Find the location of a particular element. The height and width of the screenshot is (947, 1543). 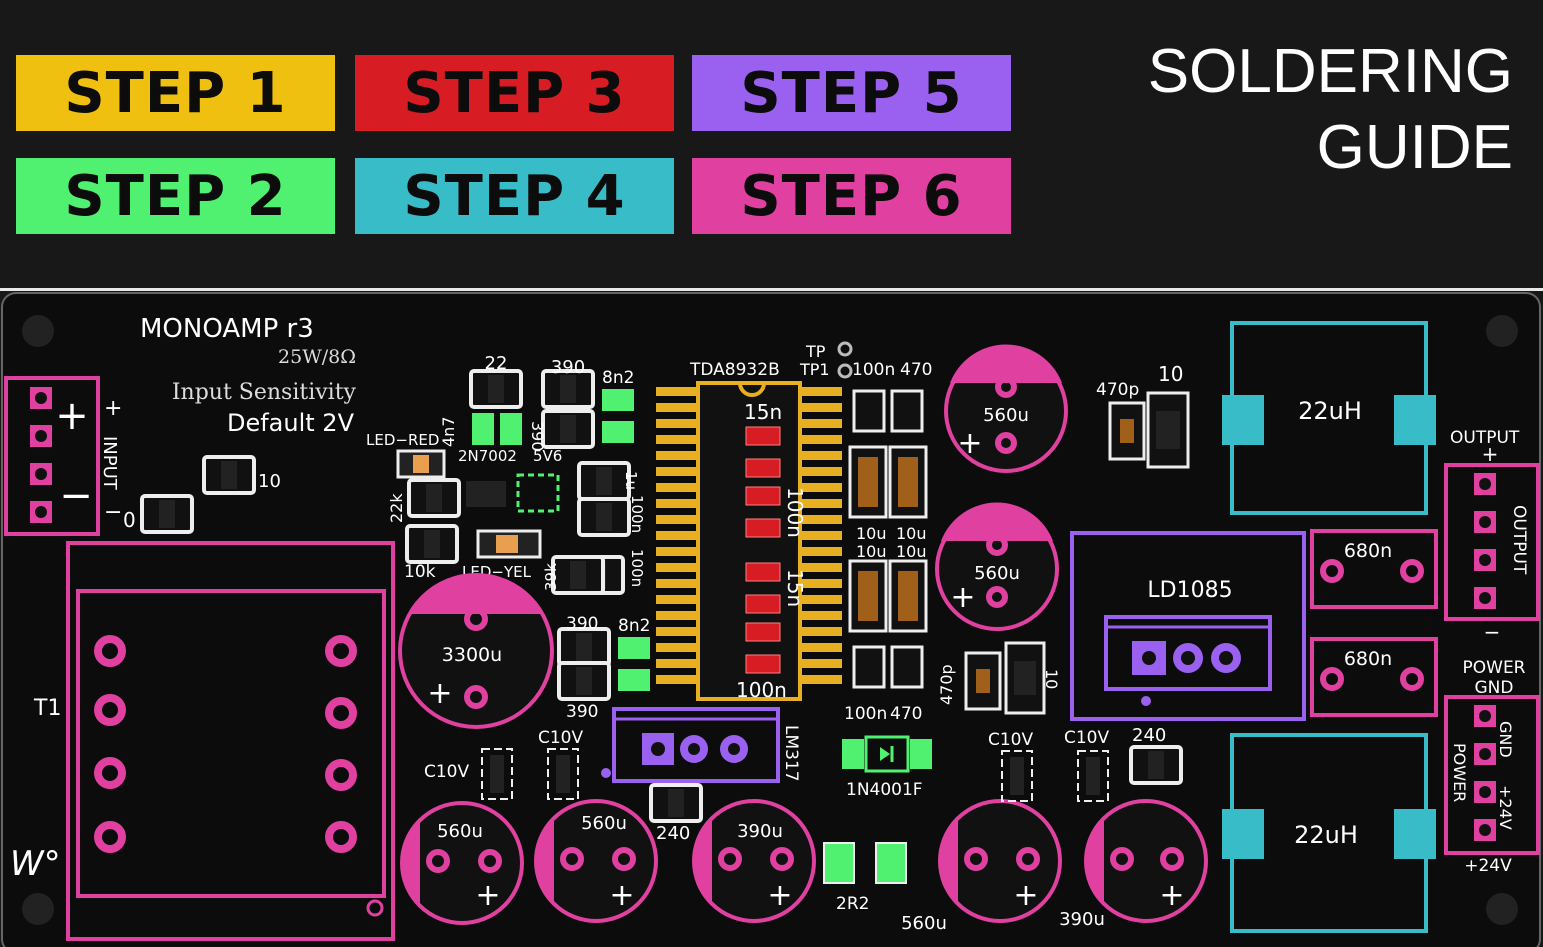

output-plus: + is located at coordinates (1490, 454).